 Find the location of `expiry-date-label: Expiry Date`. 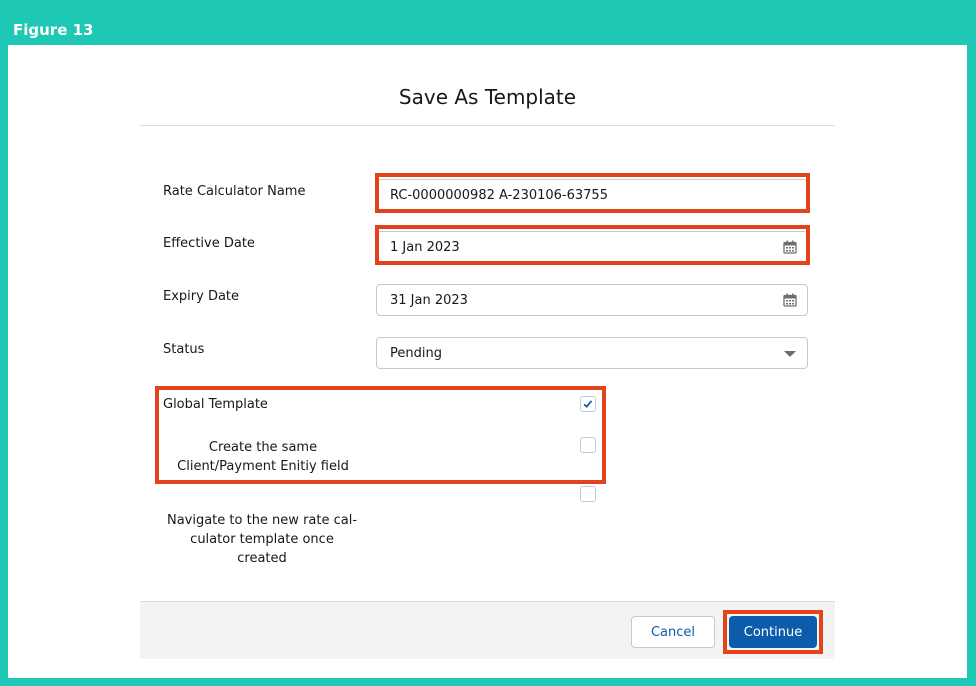

expiry-date-label: Expiry Date is located at coordinates (201, 296).